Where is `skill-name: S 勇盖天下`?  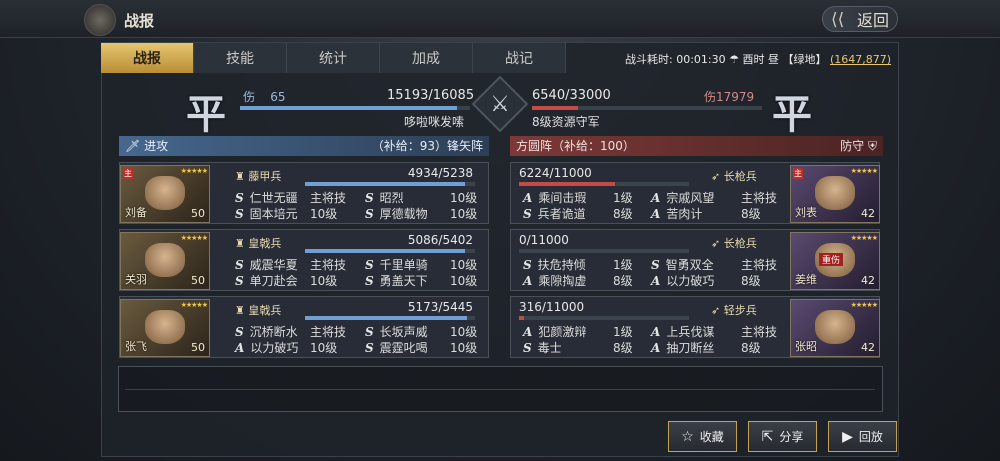
skill-name: S 勇盖天下 is located at coordinates (396, 281).